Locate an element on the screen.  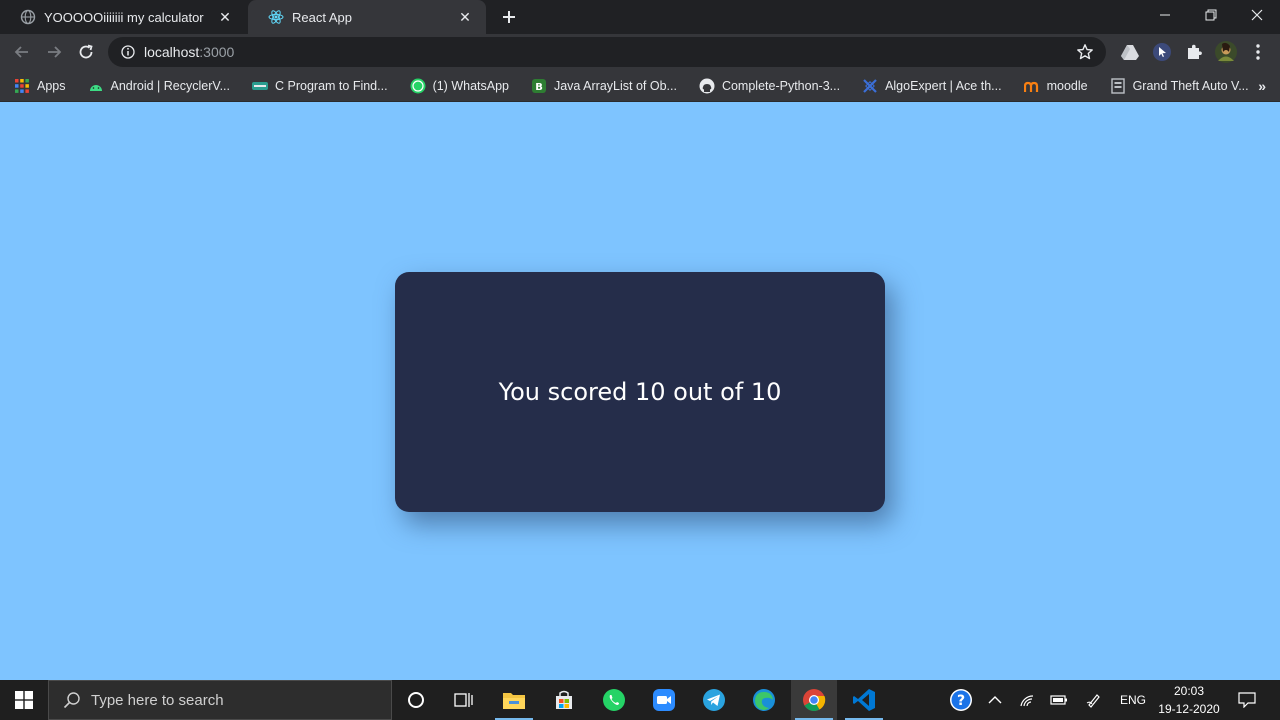
score-card: You scored 10 out of 10 is located at coordinates (640, 392).